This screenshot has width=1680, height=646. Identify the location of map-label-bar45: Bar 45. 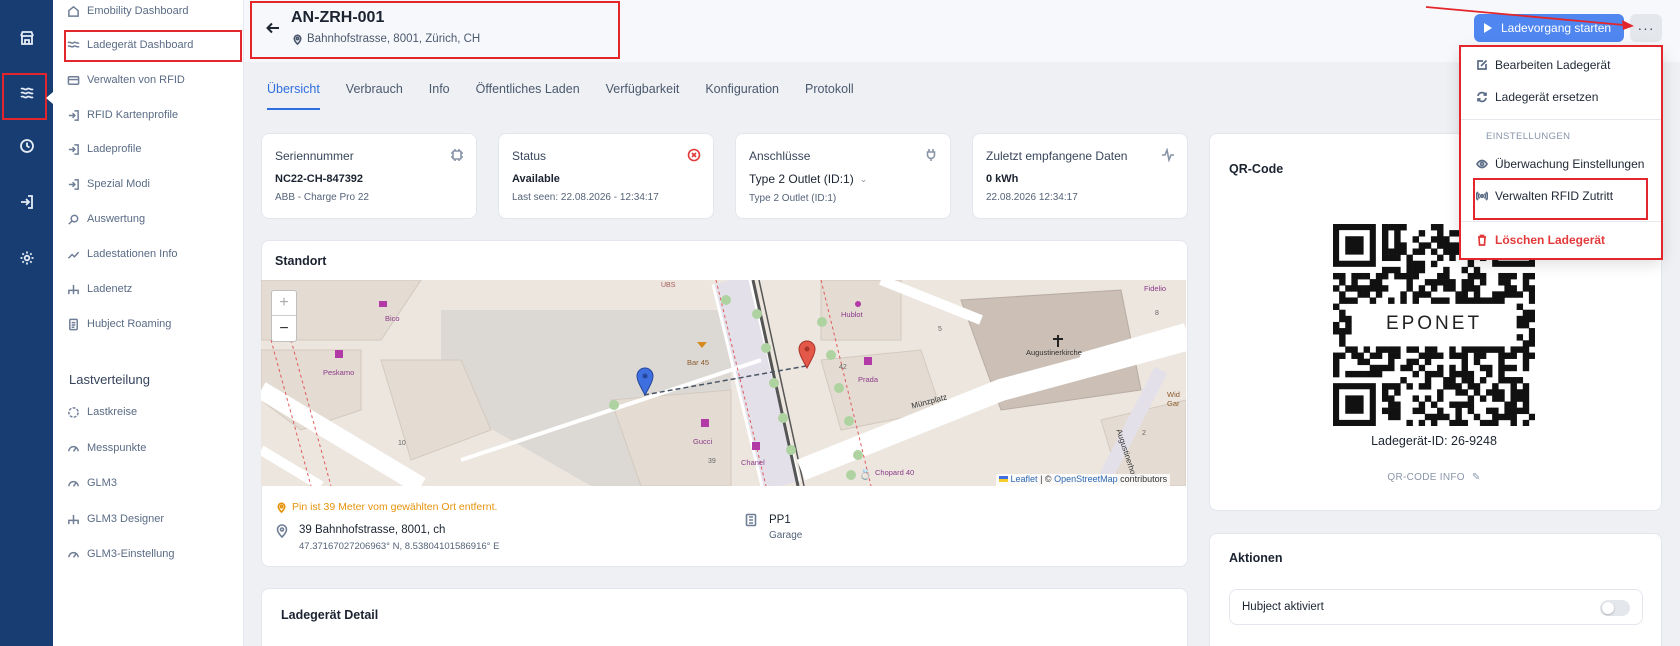
(698, 362).